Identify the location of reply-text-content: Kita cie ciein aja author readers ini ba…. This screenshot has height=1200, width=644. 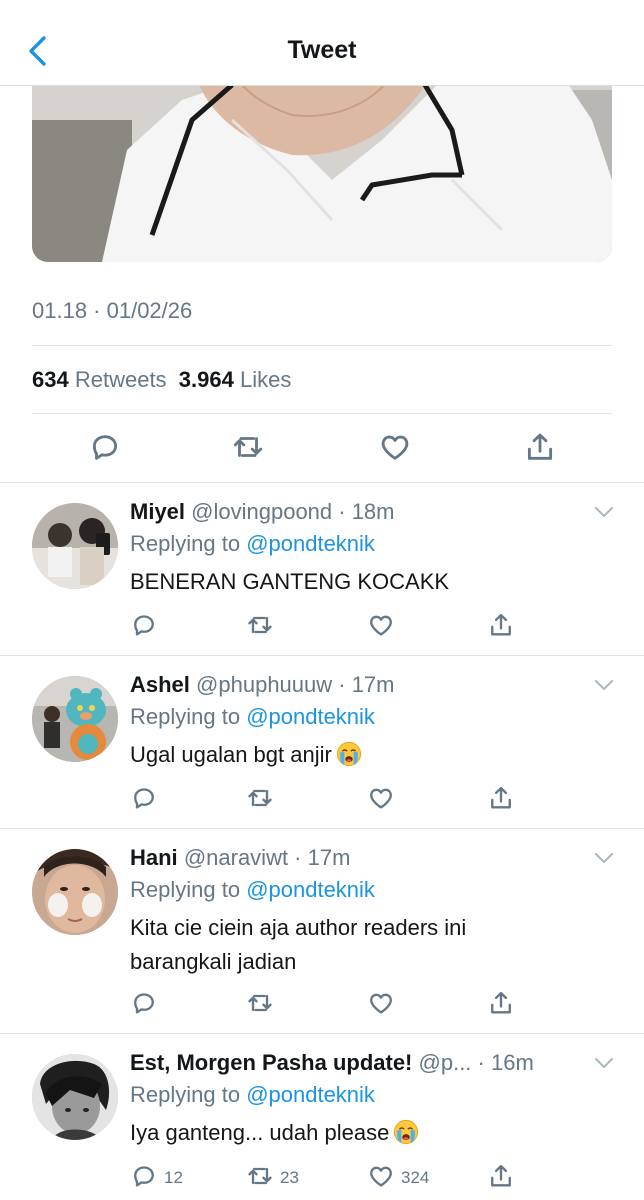
(298, 944).